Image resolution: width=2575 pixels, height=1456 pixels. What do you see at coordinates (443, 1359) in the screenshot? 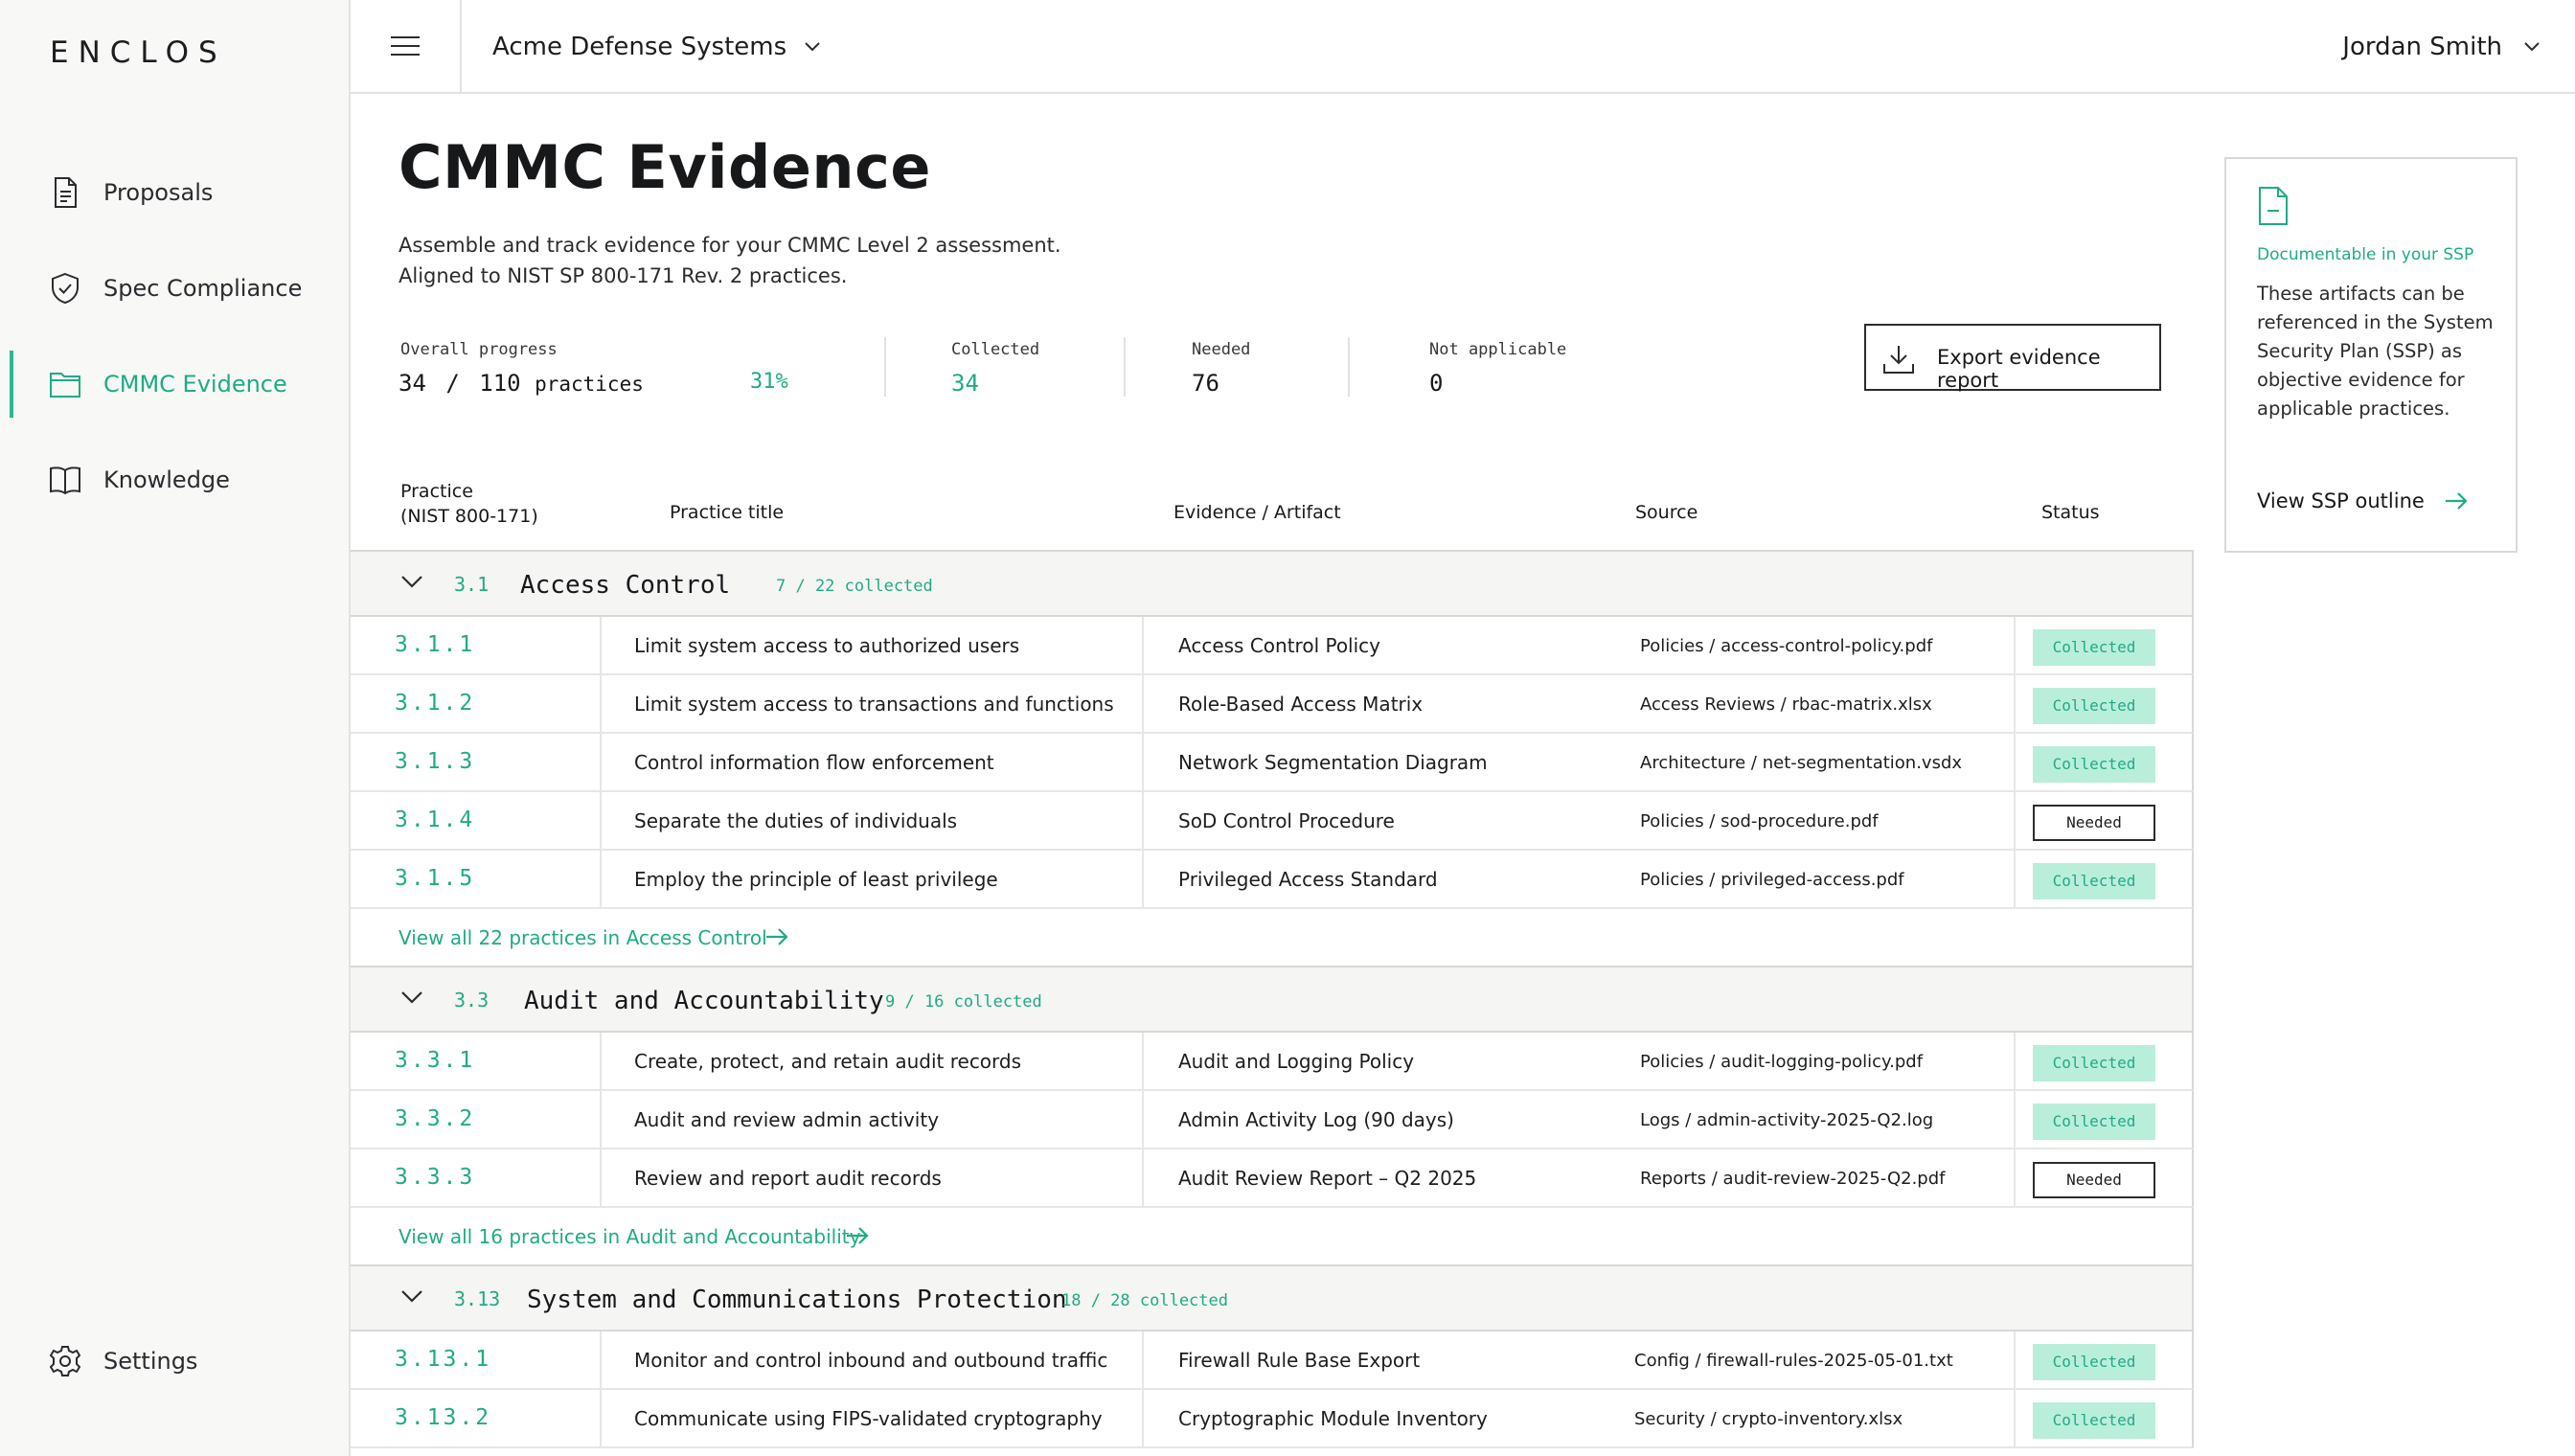
I see `practice-id: 3.13.1` at bounding box center [443, 1359].